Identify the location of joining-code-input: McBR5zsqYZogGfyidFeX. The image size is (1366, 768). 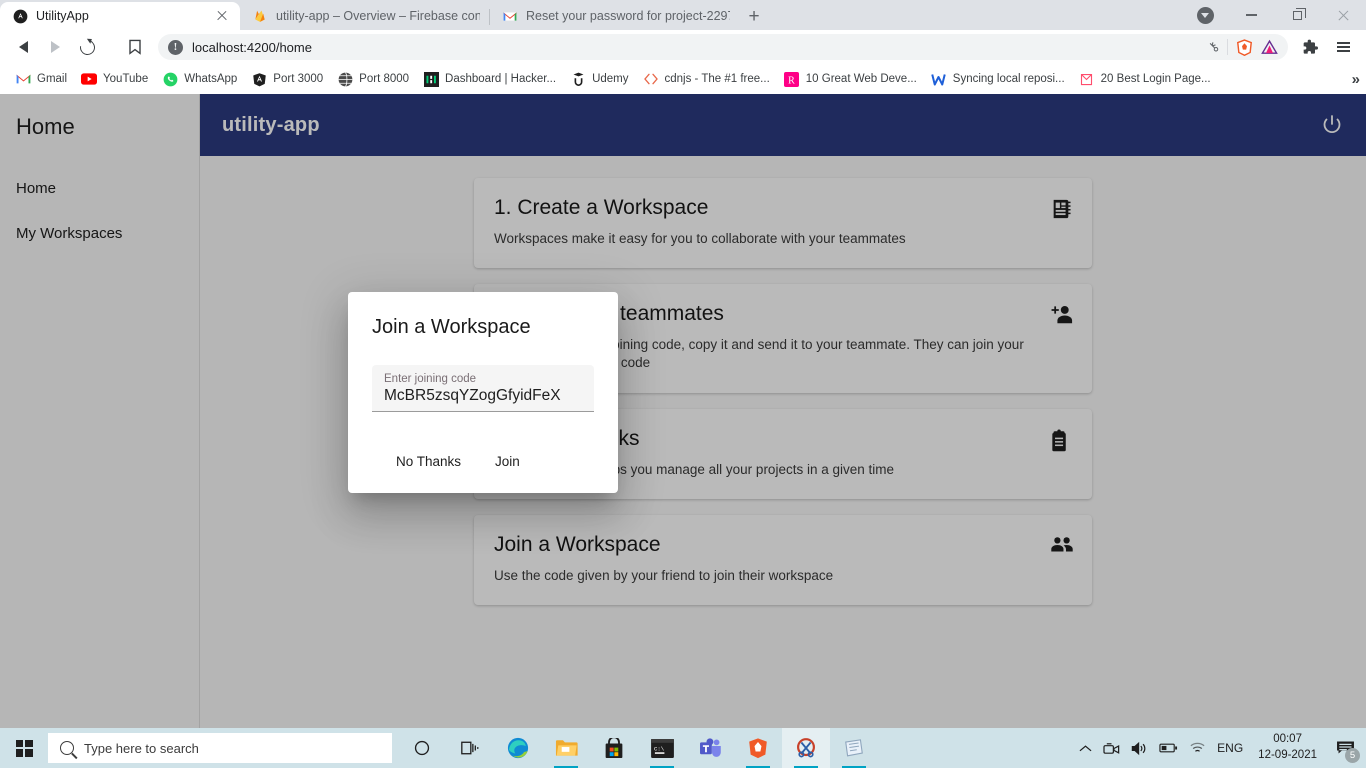
(483, 396).